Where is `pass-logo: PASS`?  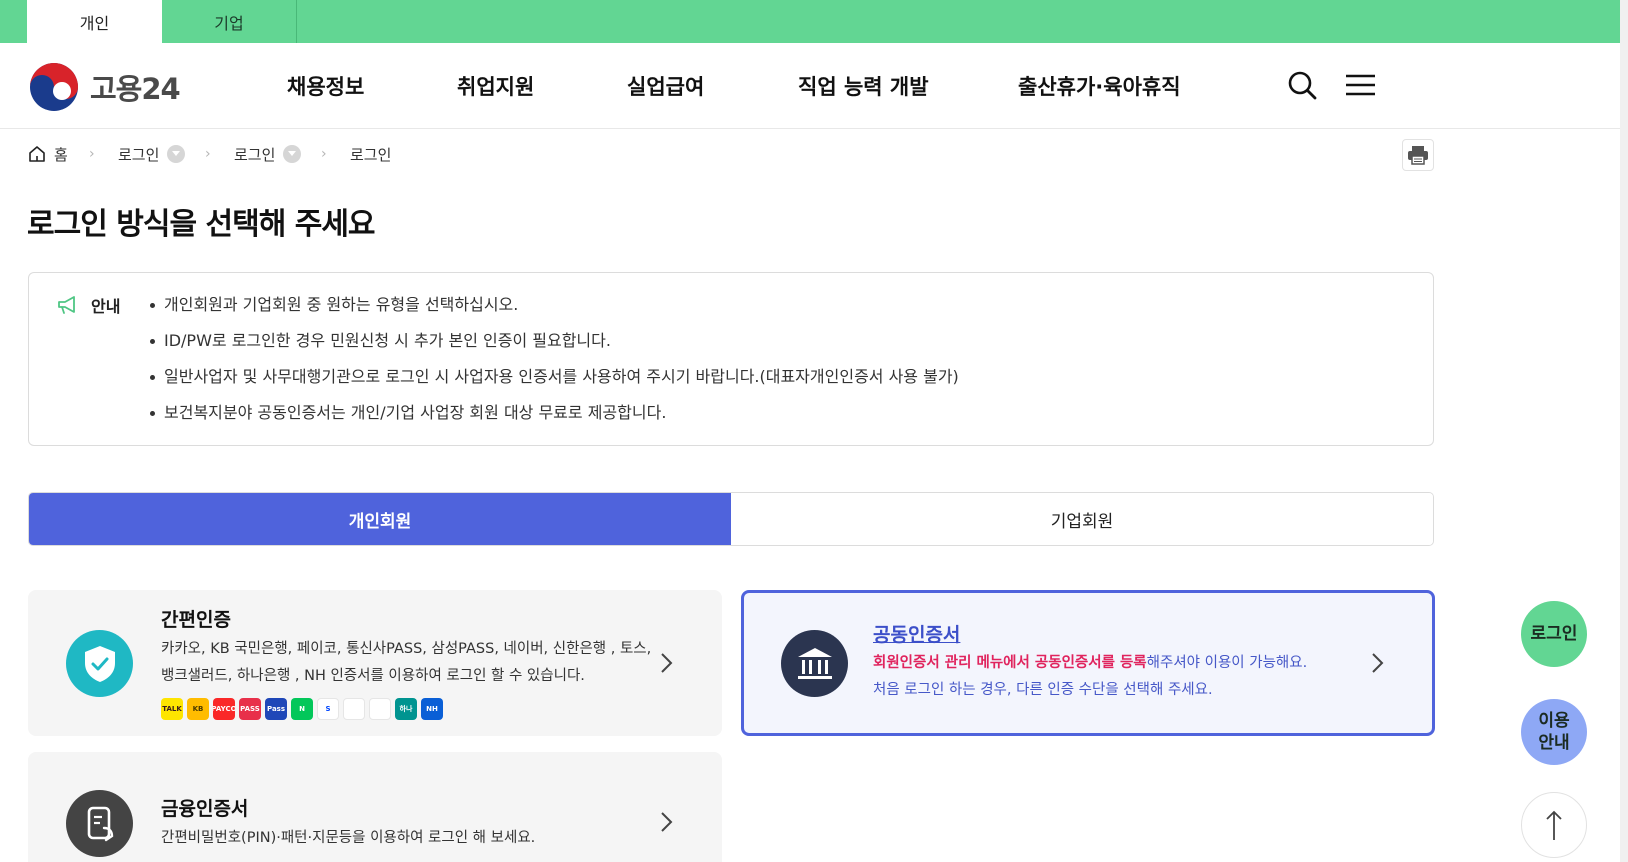
pass-logo: PASS is located at coordinates (250, 709).